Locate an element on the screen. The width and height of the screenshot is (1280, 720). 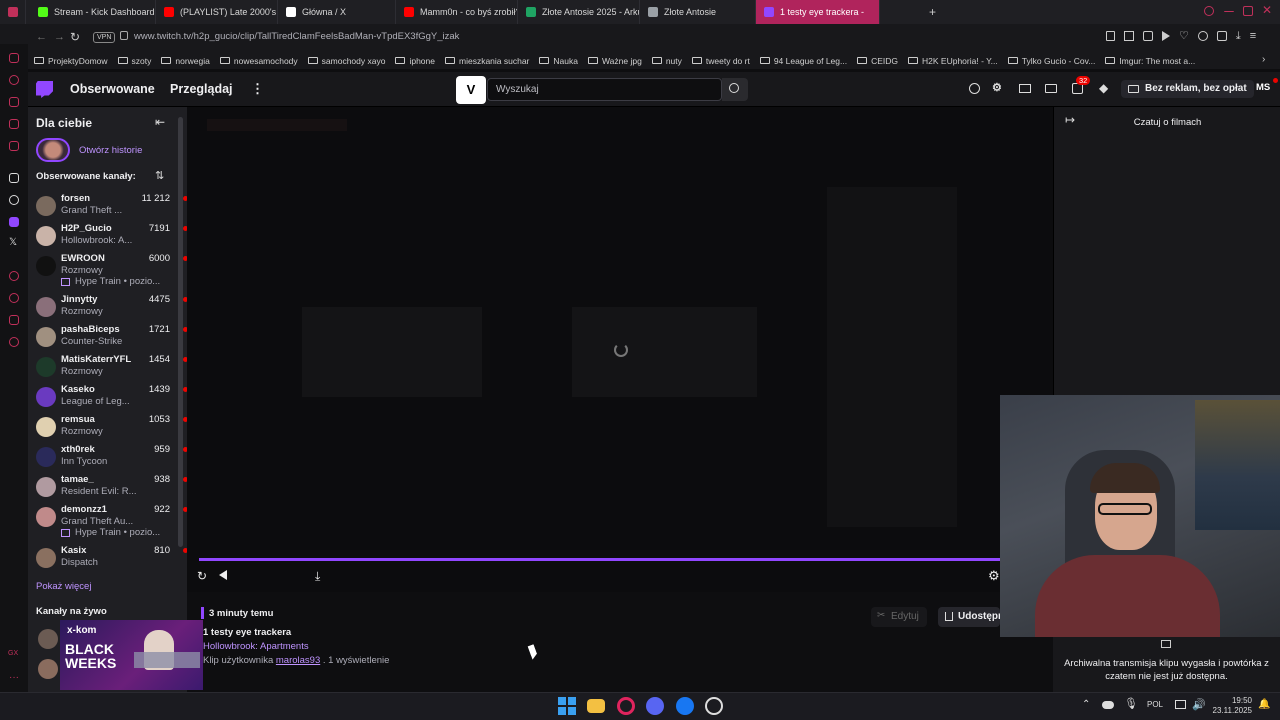
bookmark-item: tweety do rt is located at coordinates (720, 61).